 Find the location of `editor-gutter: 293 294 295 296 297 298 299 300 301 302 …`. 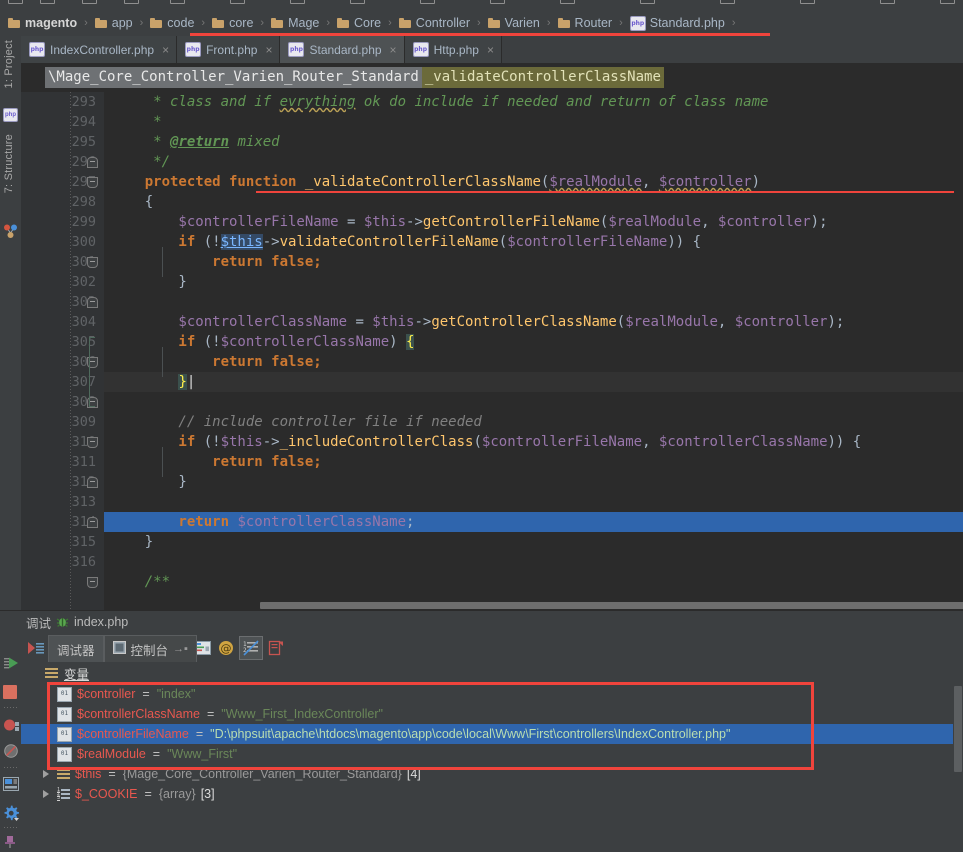

editor-gutter: 293 294 295 296 297 298 299 300 301 302 … is located at coordinates (62, 351).